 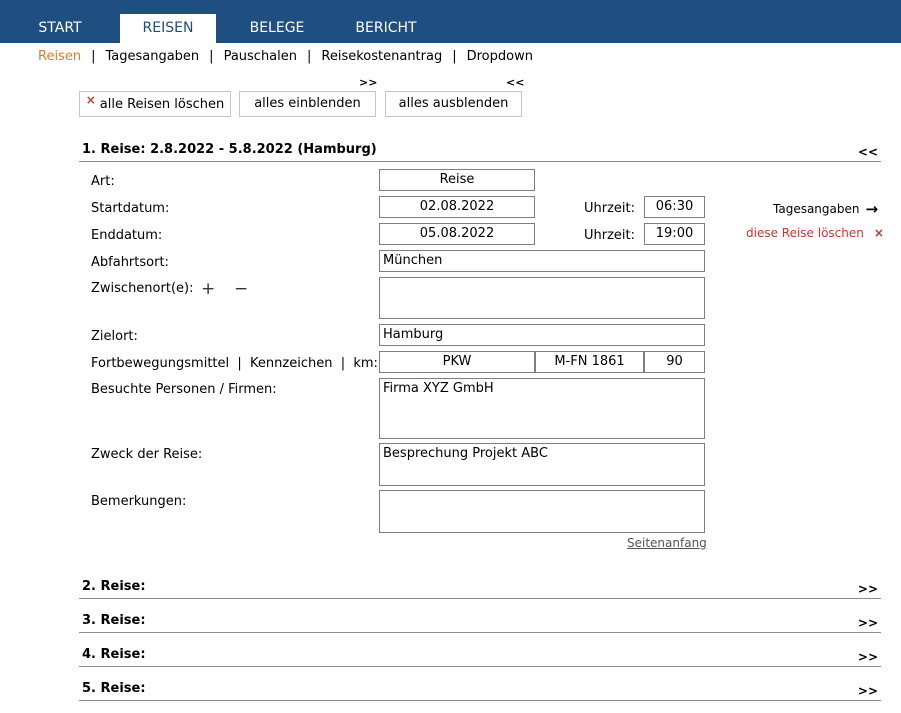 What do you see at coordinates (480, 689) in the screenshot?
I see `trip-5-header: 5. Reise: >>` at bounding box center [480, 689].